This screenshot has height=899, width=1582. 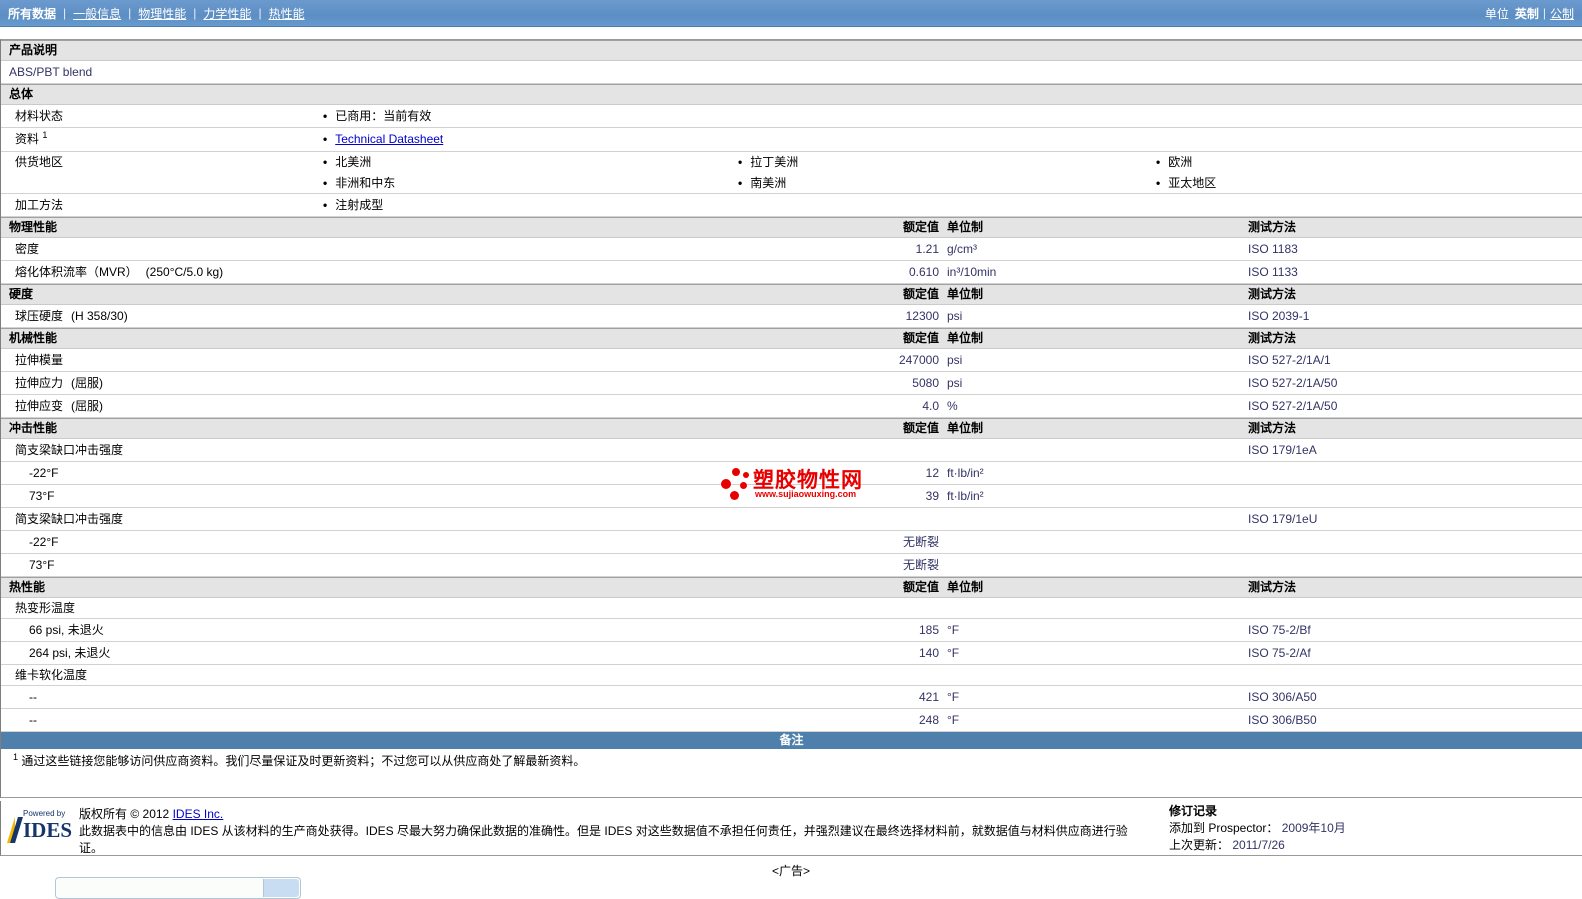 I want to click on revision-title: 修订记录, so click(x=1193, y=811).